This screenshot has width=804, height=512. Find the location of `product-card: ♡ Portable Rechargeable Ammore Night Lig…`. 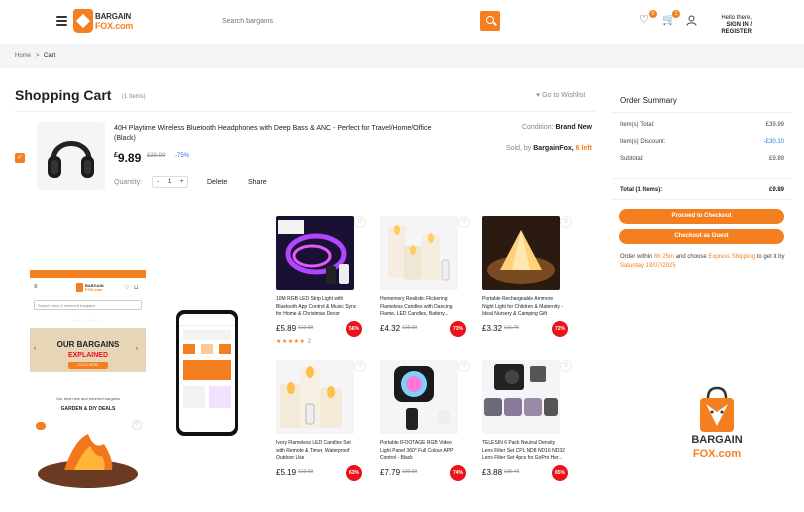

product-card: ♡ Portable Rechargeable Ammore Night Lig… is located at coordinates (527, 284).